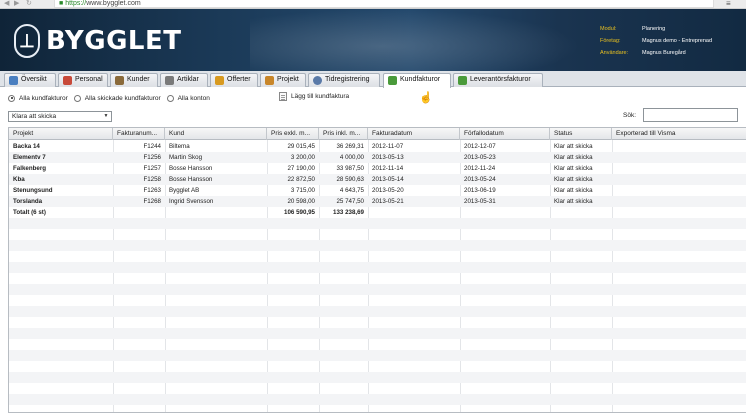 The width and height of the screenshot is (746, 419). What do you see at coordinates (679, 134) in the screenshot?
I see `column-header: Exporterad till Visma` at bounding box center [679, 134].